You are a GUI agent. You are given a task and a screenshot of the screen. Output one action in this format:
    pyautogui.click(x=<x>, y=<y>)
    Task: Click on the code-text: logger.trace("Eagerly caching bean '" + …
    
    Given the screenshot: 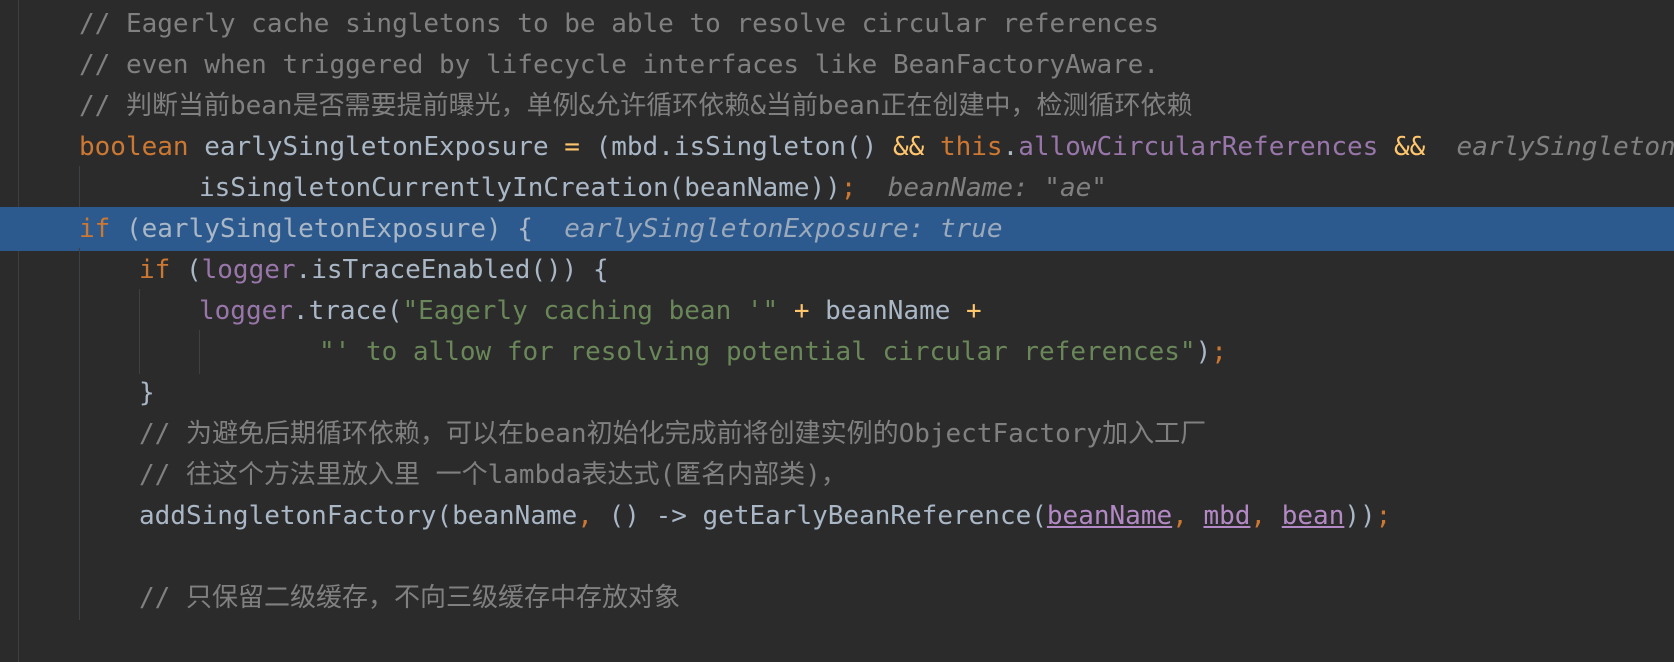 What is the action you would take?
    pyautogui.click(x=590, y=311)
    